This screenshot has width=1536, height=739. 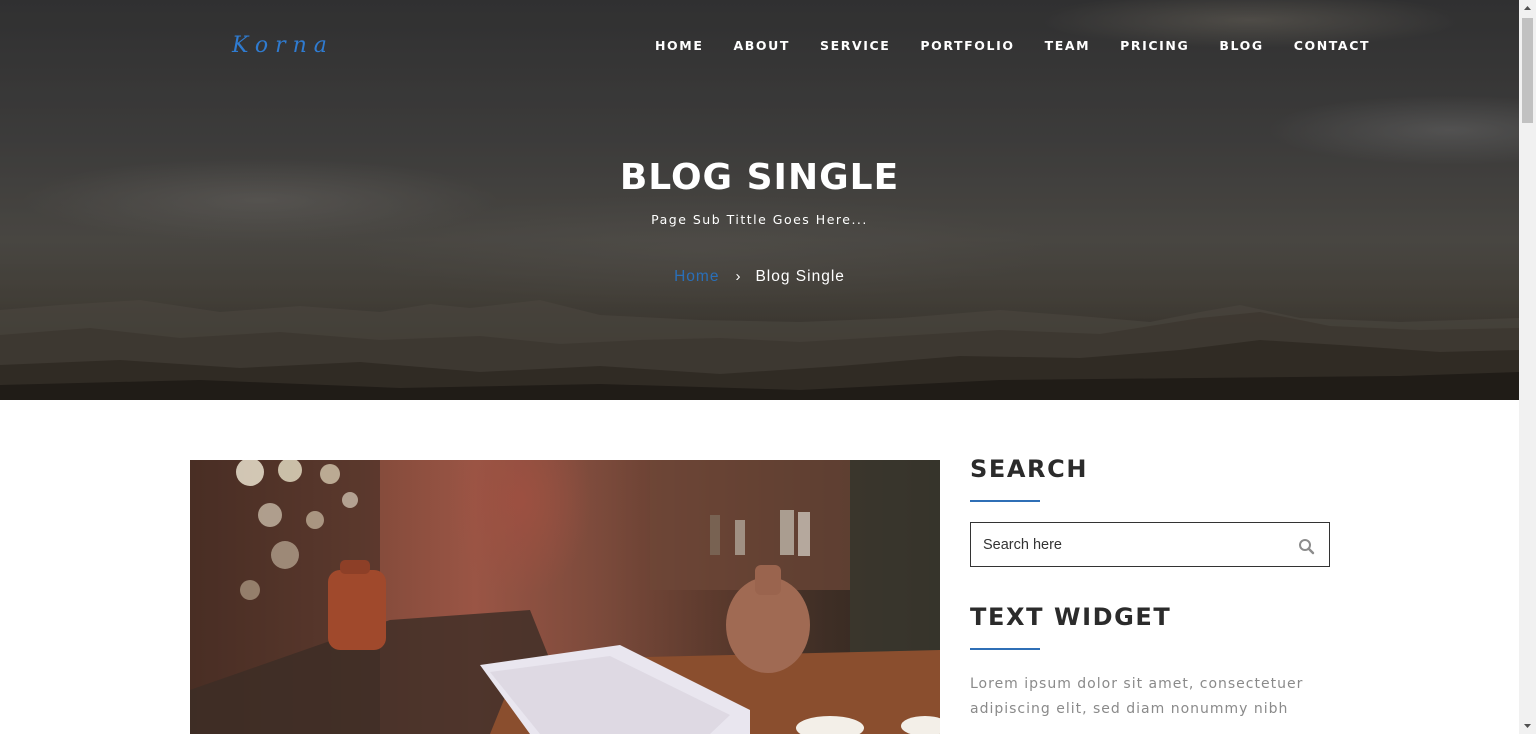 I want to click on page-scrollbar, so click(x=1527, y=367).